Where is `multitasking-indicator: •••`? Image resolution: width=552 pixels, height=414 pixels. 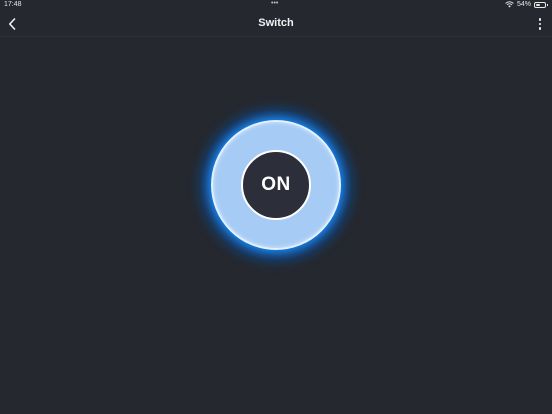
multitasking-indicator: ••• is located at coordinates (274, 3).